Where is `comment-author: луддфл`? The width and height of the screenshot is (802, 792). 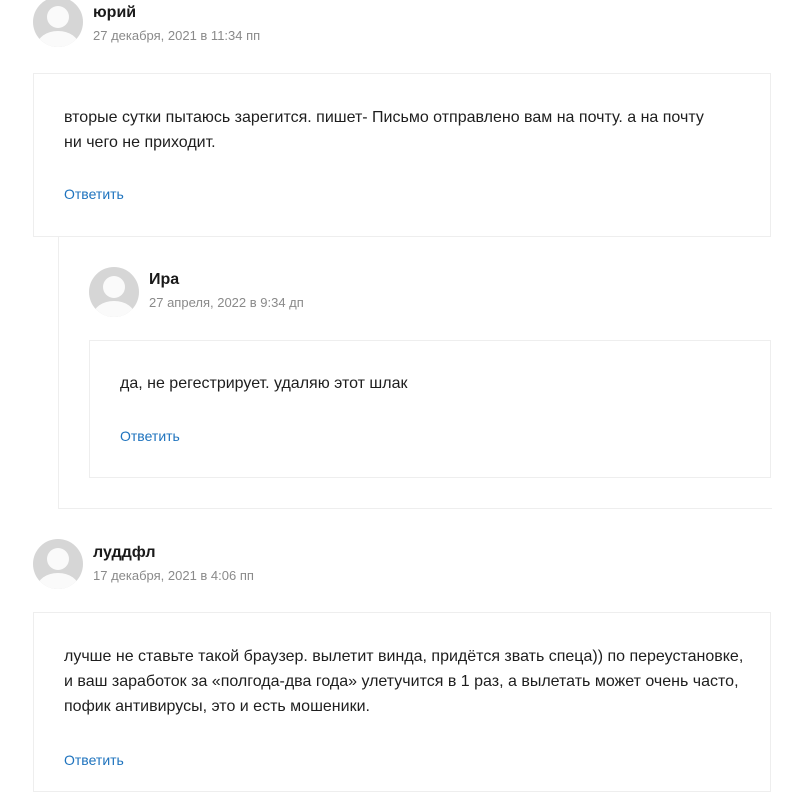 comment-author: луддфл is located at coordinates (124, 553).